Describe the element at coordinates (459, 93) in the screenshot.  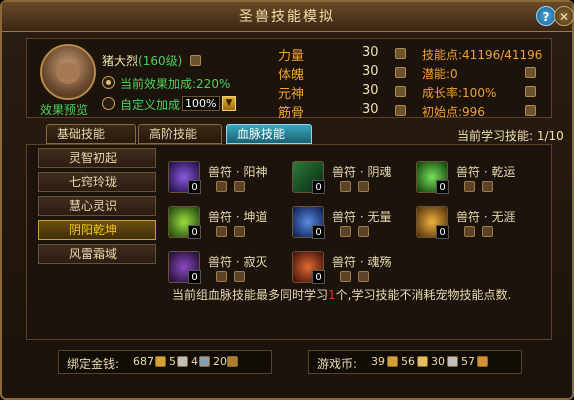
I see `growth-rate: 成长率:100%` at that location.